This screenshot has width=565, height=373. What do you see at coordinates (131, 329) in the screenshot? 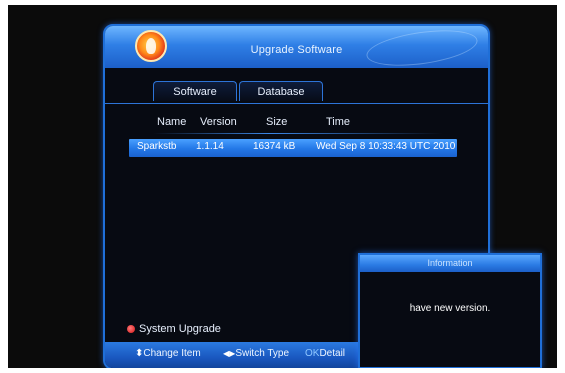
I see `red-key-icon` at bounding box center [131, 329].